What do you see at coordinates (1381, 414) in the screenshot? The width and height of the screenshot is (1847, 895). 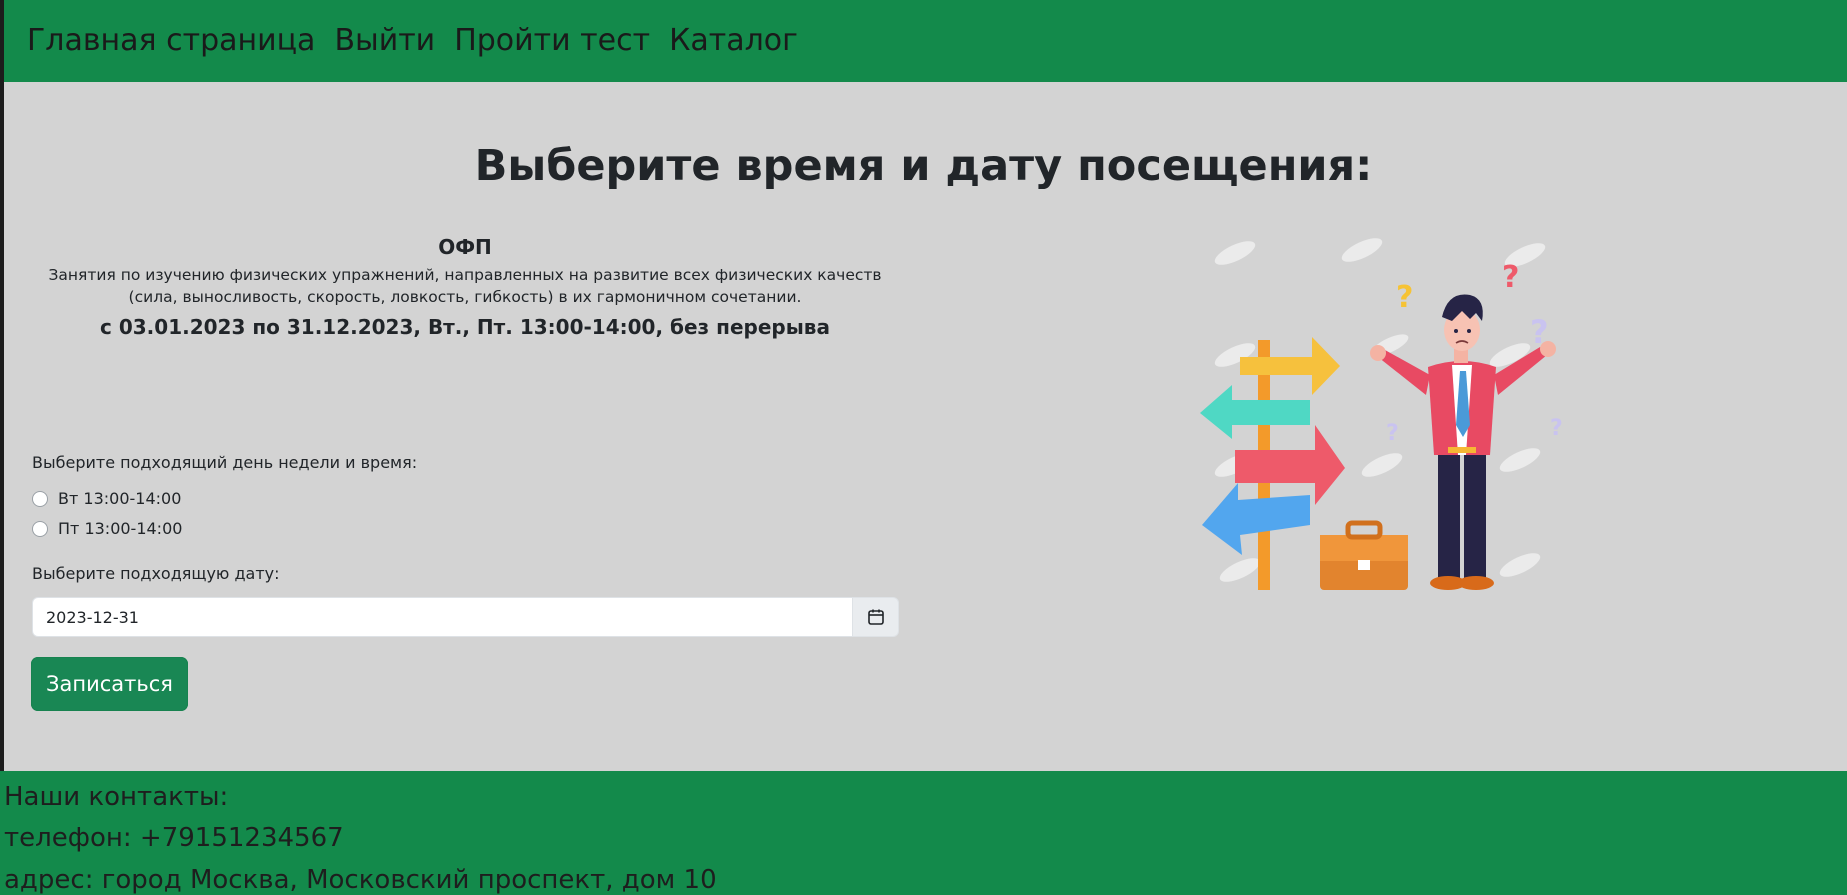 I see `confused-man-signpost-illustration: ? ? ? ? ?` at bounding box center [1381, 414].